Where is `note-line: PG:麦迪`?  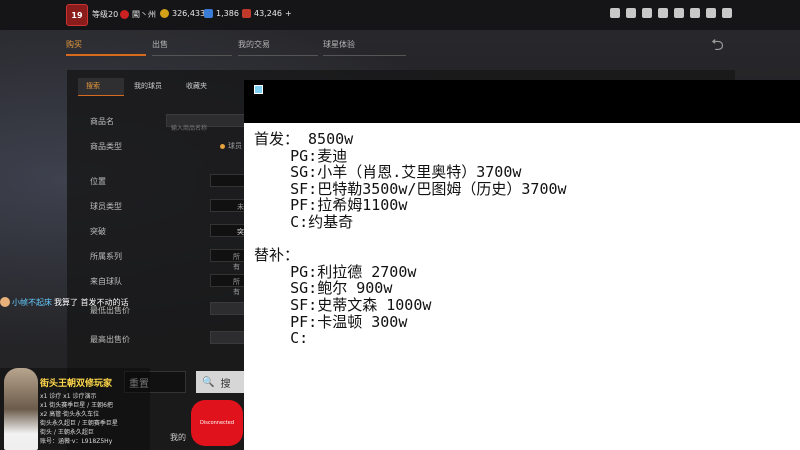
note-line: PG:麦迪 is located at coordinates (301, 155).